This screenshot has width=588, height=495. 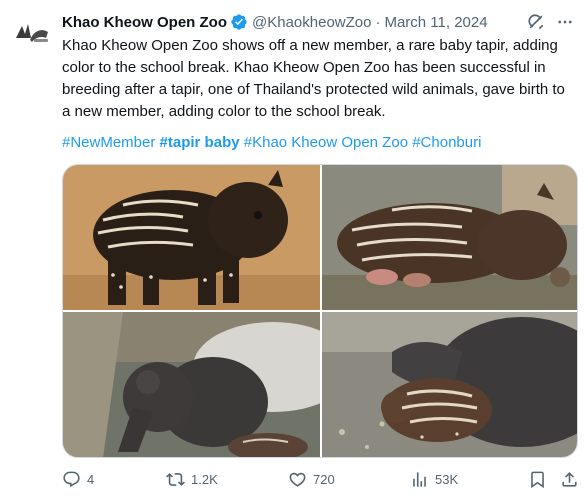 I want to click on share-icon, so click(x=569, y=479).